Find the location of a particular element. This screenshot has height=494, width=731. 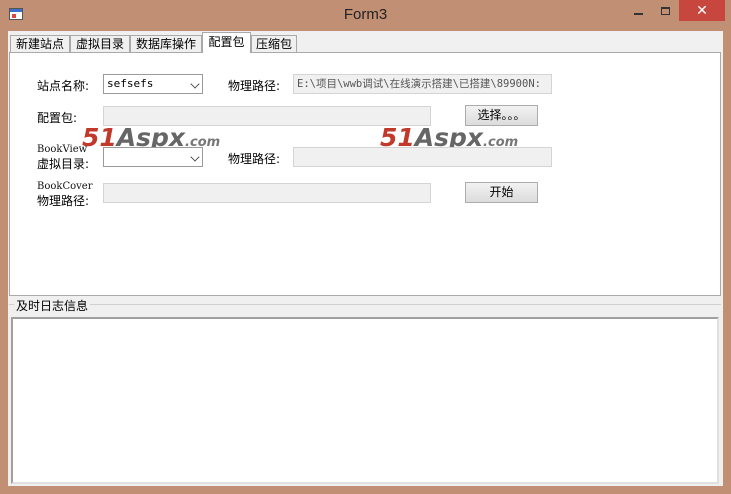

bookcover-label: BookCover is located at coordinates (65, 186).